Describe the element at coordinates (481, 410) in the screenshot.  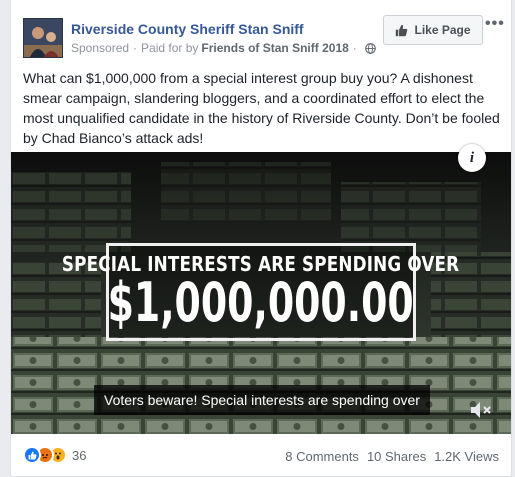
I see `speaker-muted-icon` at that location.